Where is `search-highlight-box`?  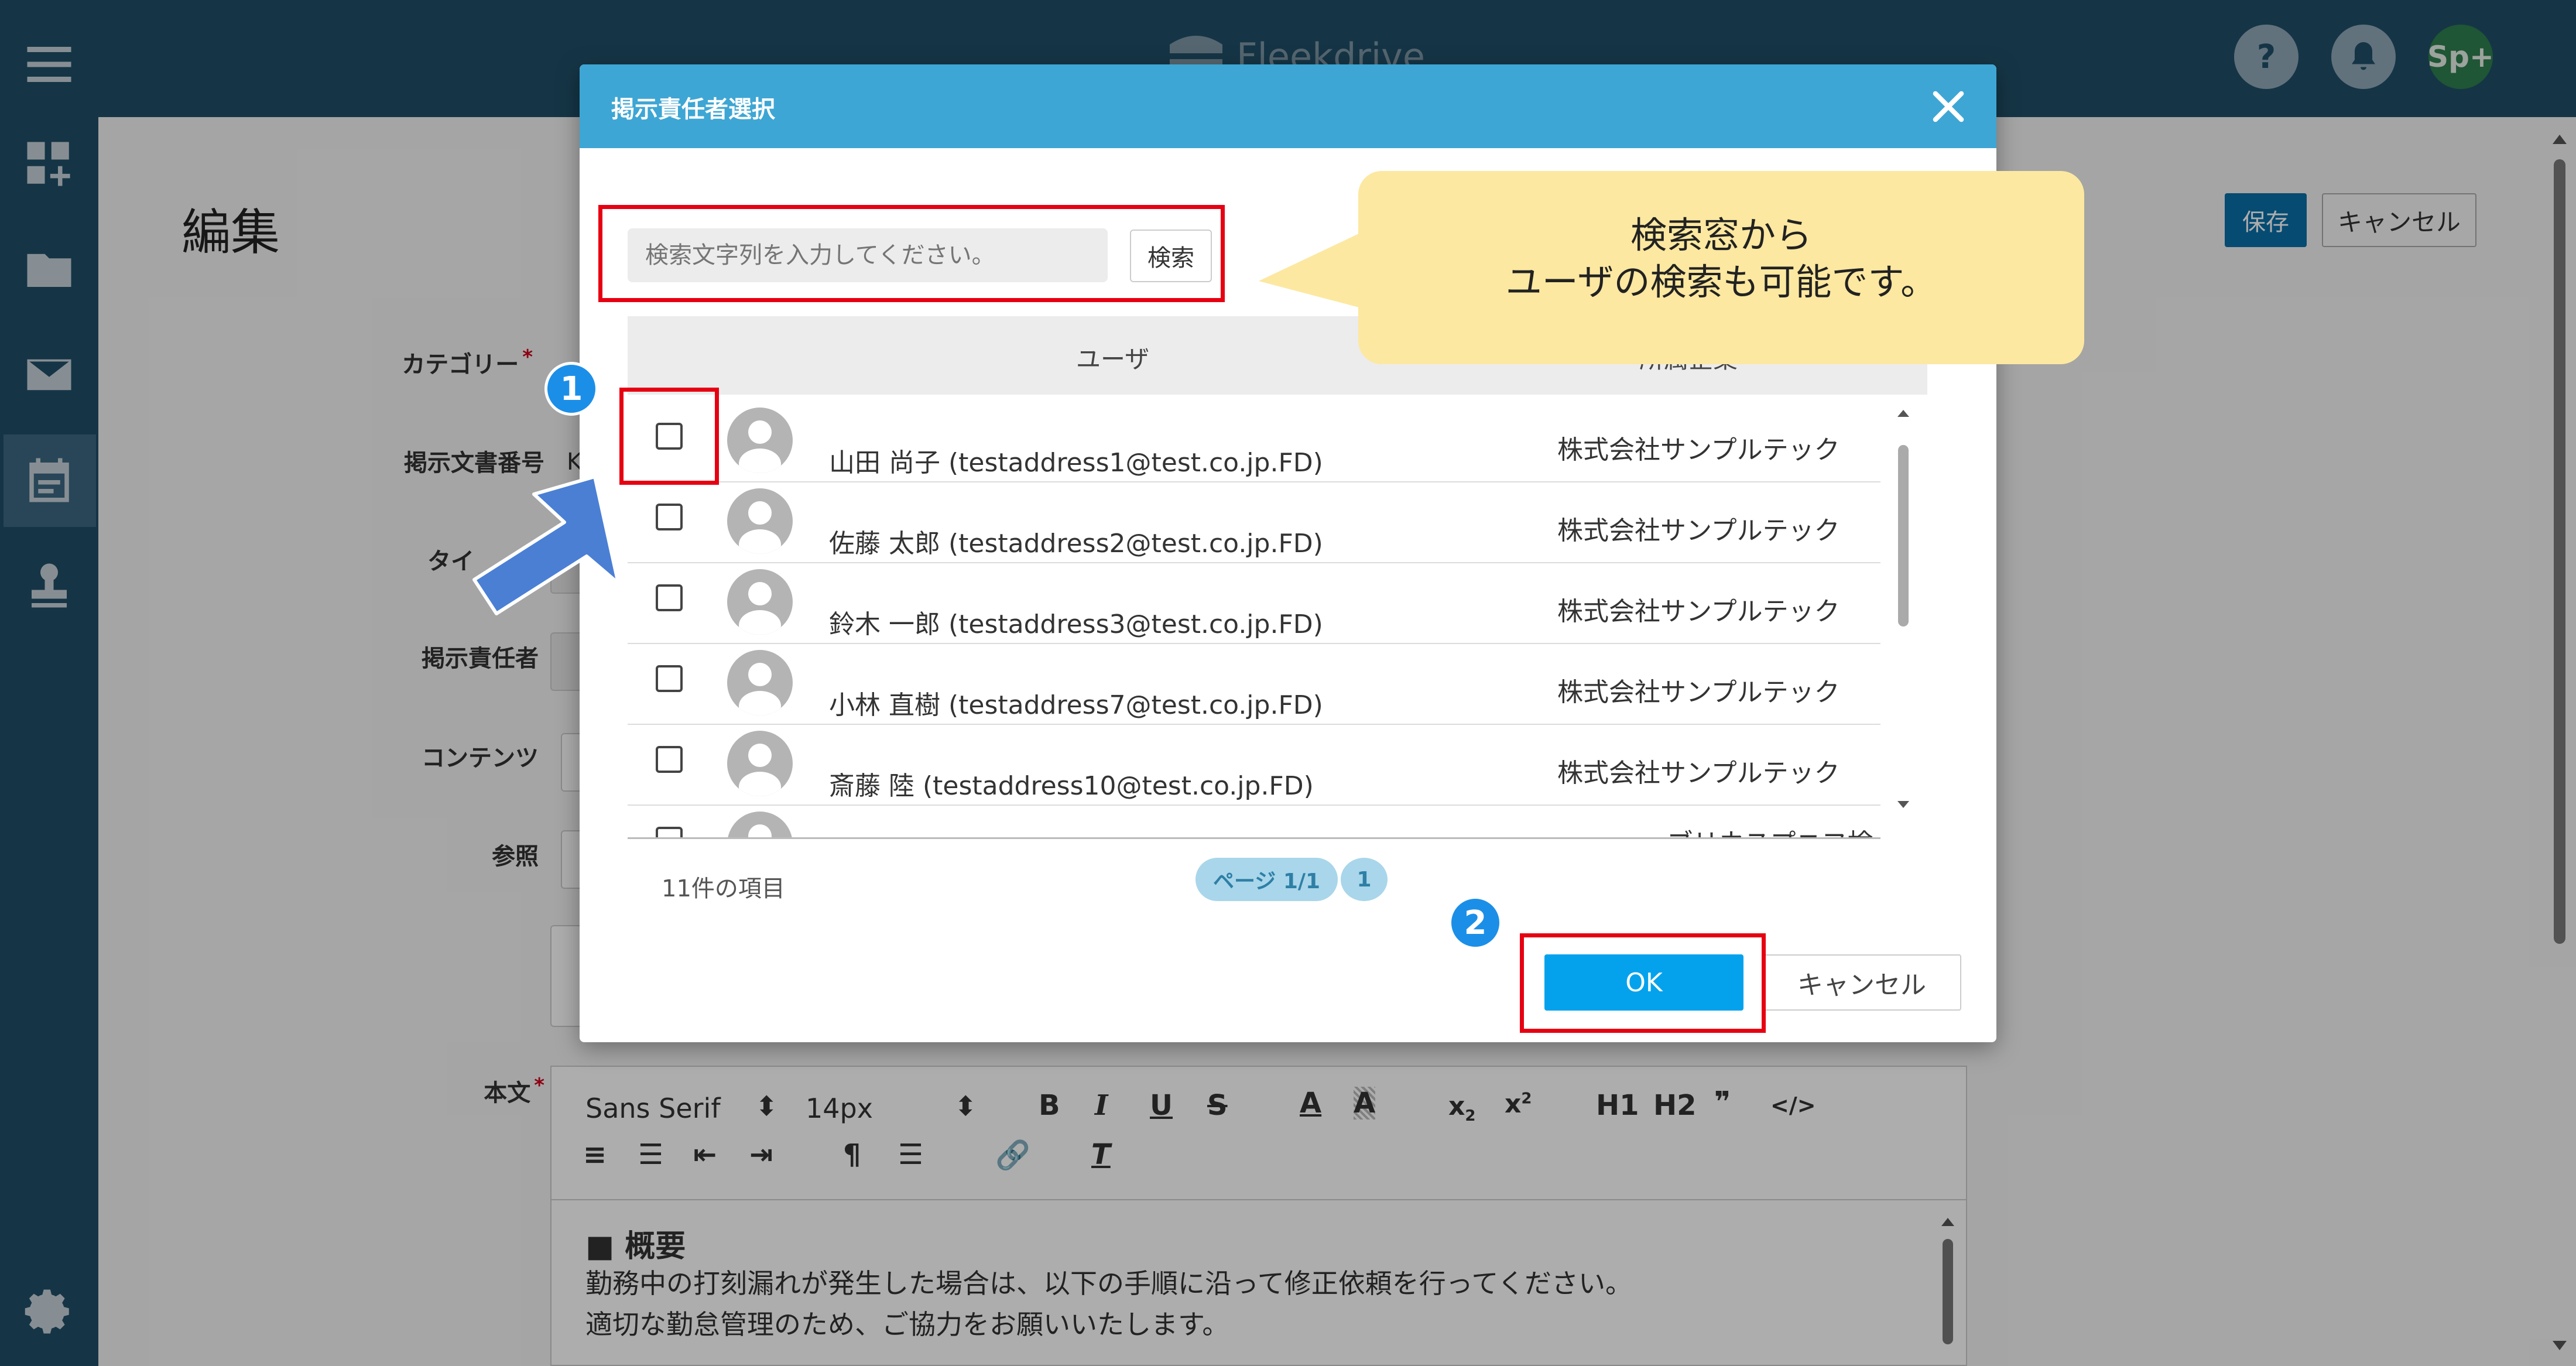
search-highlight-box is located at coordinates (911, 253).